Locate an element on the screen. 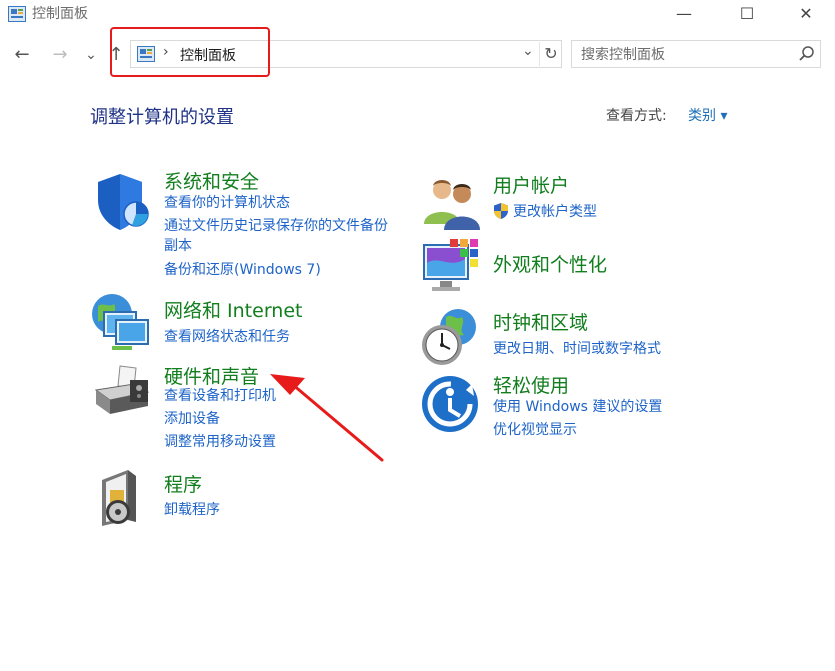 This screenshot has height=671, width=835. view-by-dropdown: 类别 ▾ is located at coordinates (707, 115).